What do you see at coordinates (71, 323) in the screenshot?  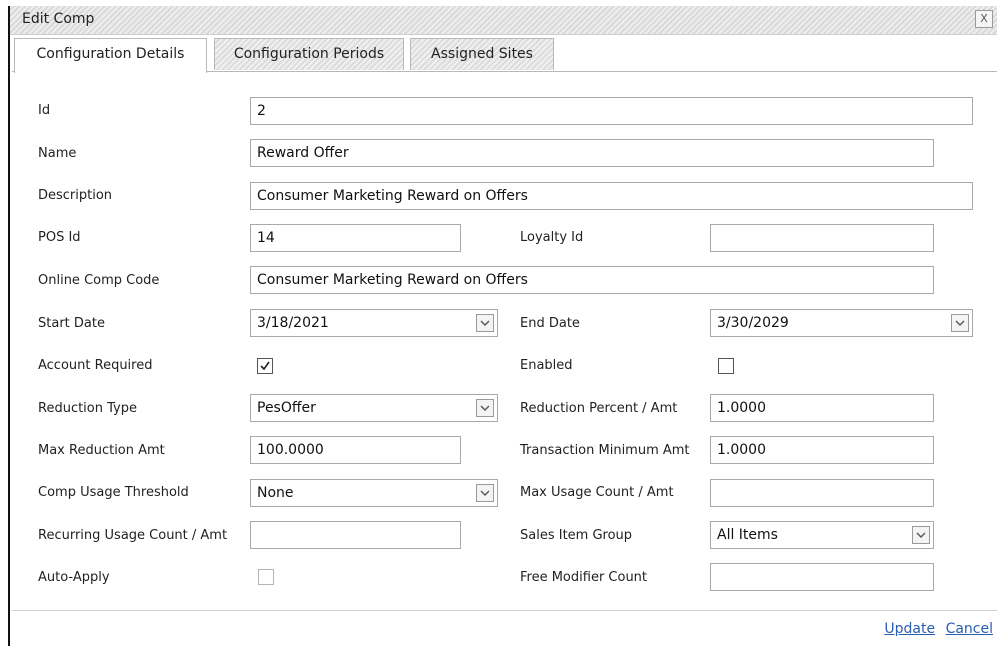 I see `start-date-label: Start Date` at bounding box center [71, 323].